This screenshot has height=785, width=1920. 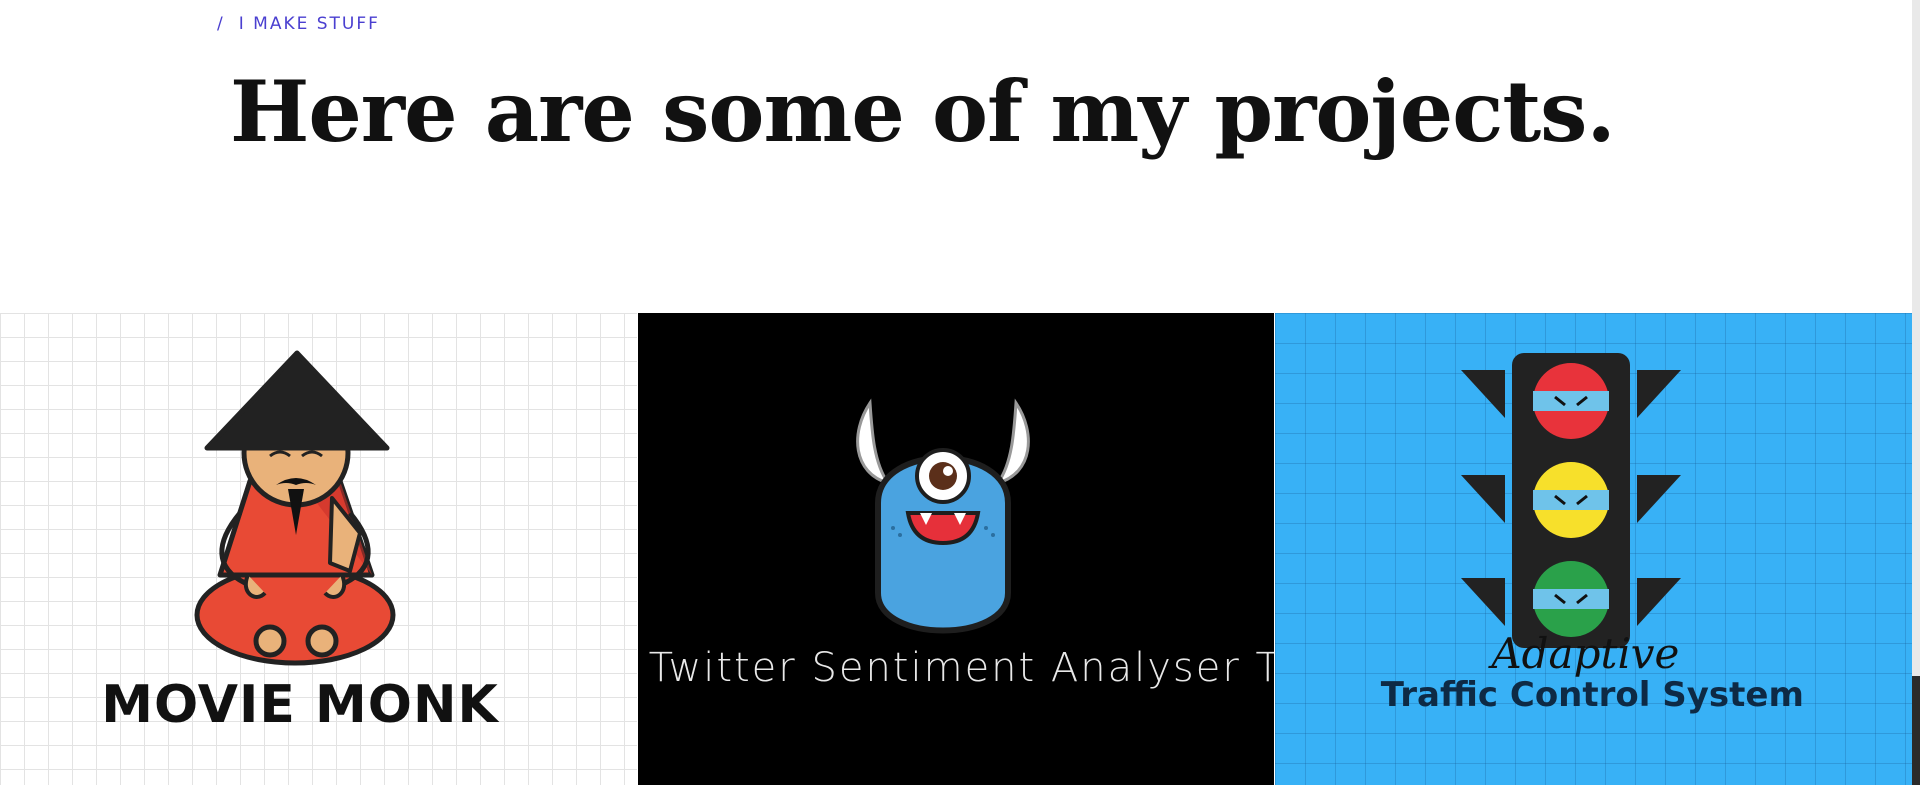 I want to click on breadcrumb: / I MAKE STUFF, so click(x=298, y=24).